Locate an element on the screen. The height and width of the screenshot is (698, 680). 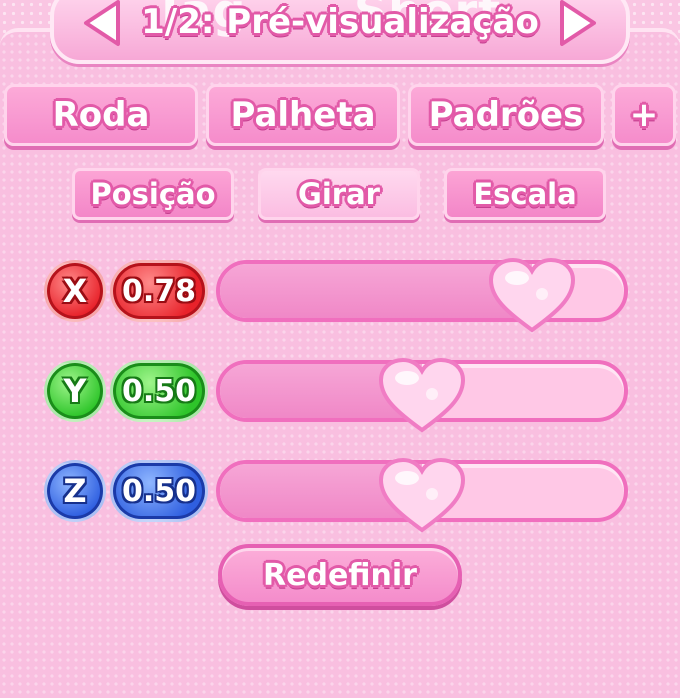
x-slider-fill is located at coordinates (376, 291).